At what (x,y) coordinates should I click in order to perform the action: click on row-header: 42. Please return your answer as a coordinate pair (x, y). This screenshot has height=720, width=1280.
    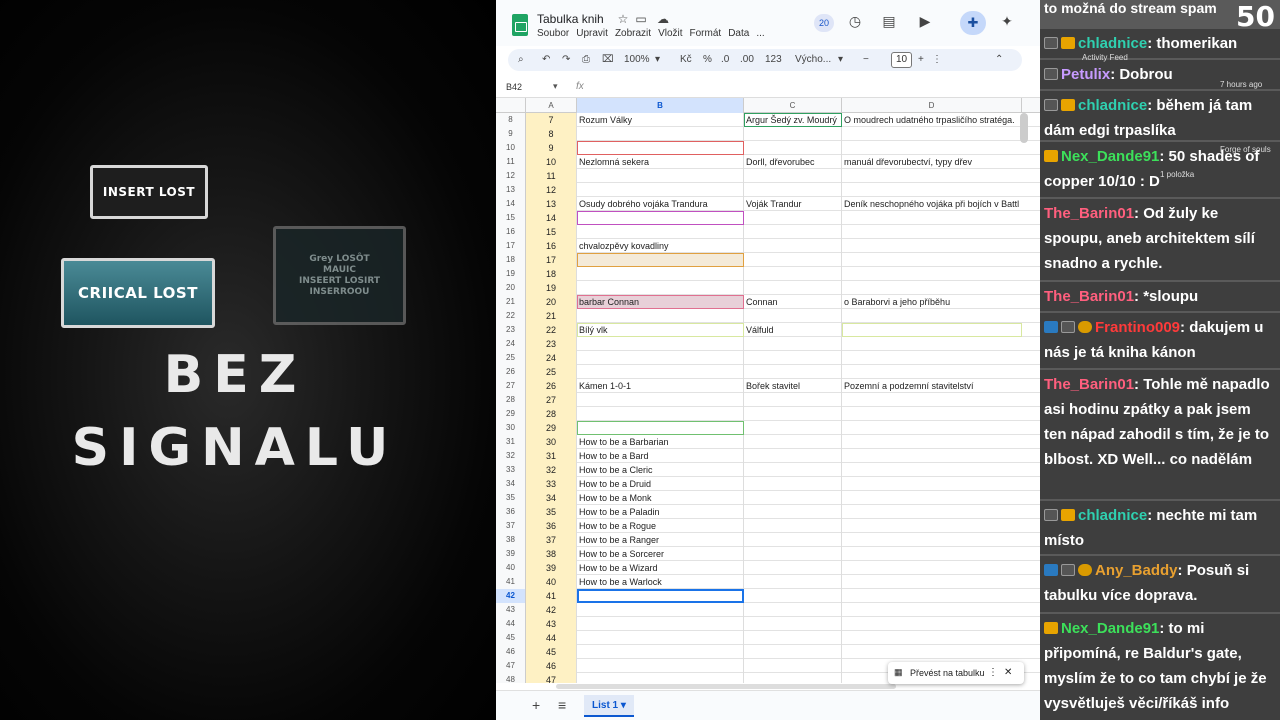
    Looking at the image, I should click on (511, 596).